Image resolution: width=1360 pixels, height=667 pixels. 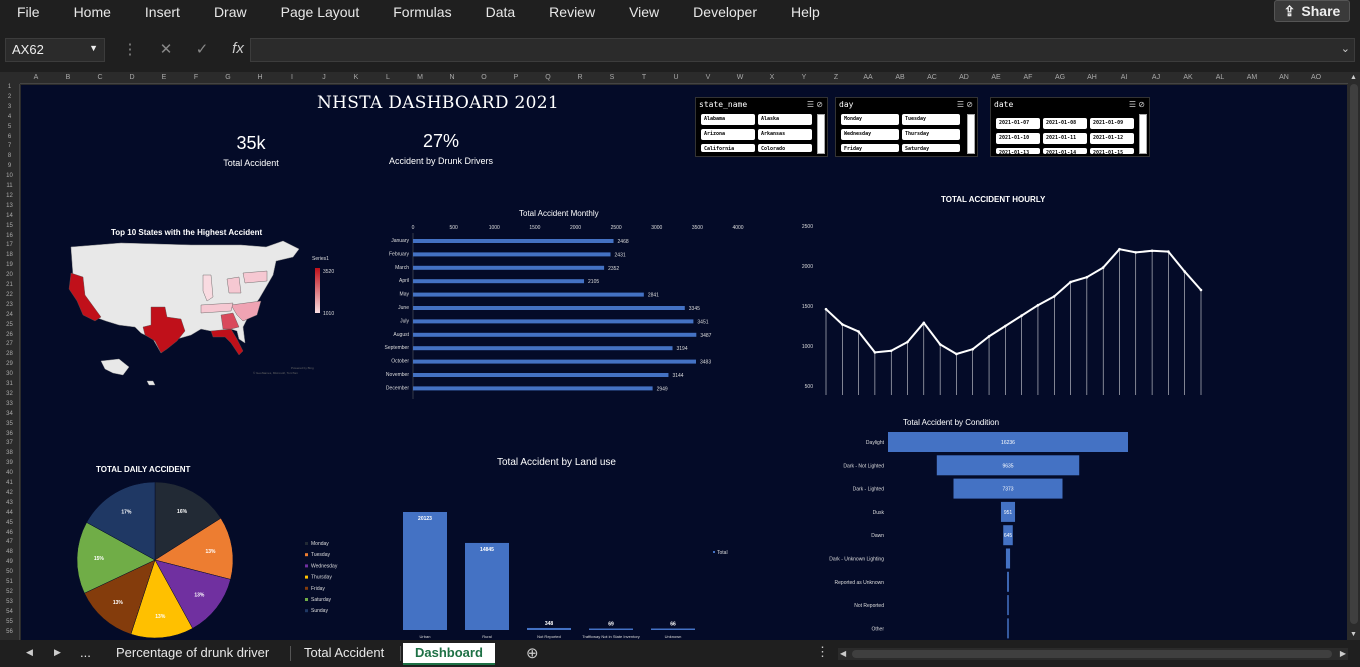 I want to click on row-header: 24, so click(x=9, y=315).